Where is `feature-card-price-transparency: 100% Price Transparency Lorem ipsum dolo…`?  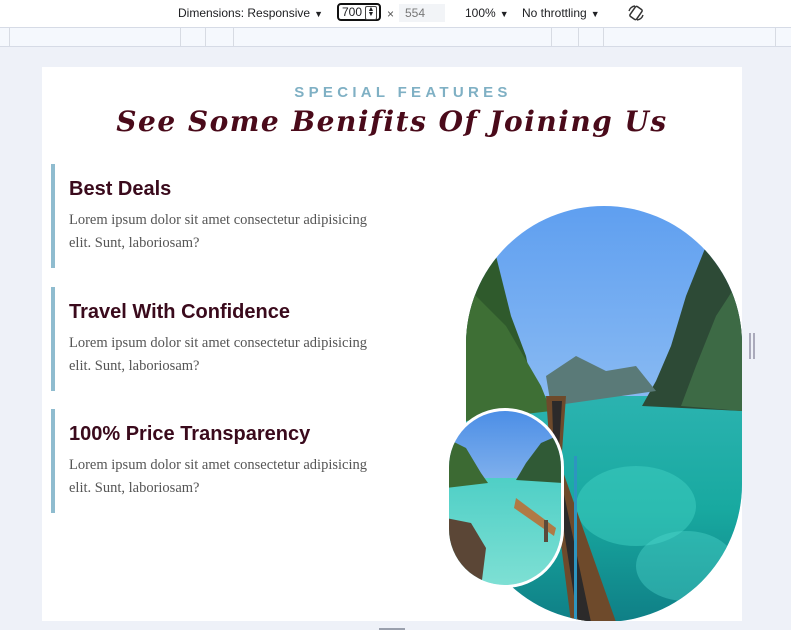 feature-card-price-transparency: 100% Price Transparency Lorem ipsum dolo… is located at coordinates (216, 461).